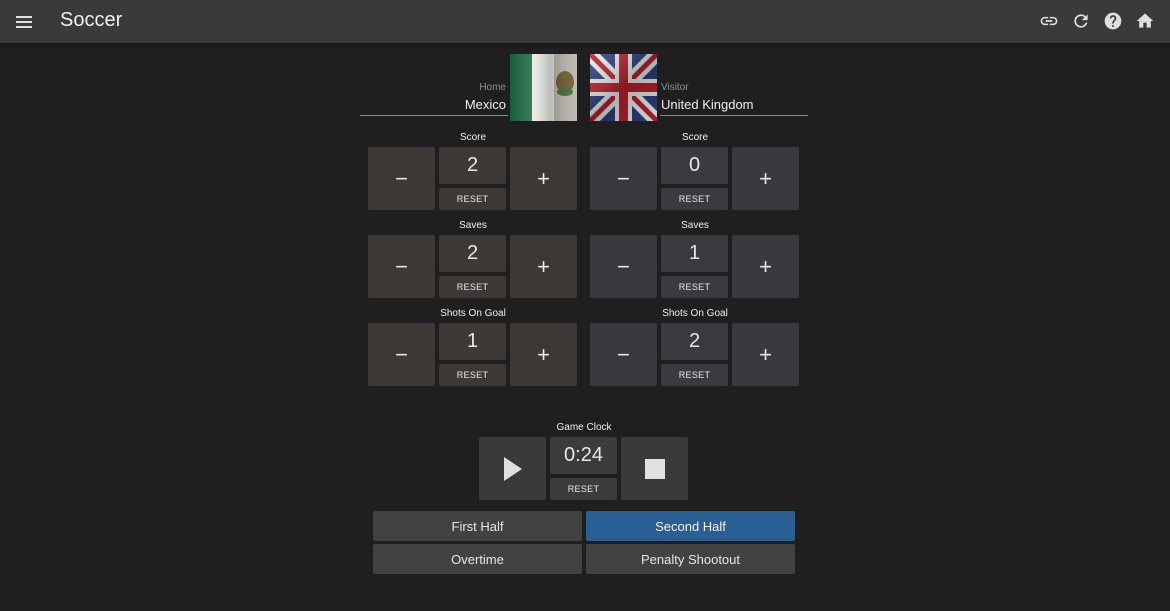 The width and height of the screenshot is (1170, 611). Describe the element at coordinates (765, 354) in the screenshot. I see `visitor-shots-plus-button: +` at that location.